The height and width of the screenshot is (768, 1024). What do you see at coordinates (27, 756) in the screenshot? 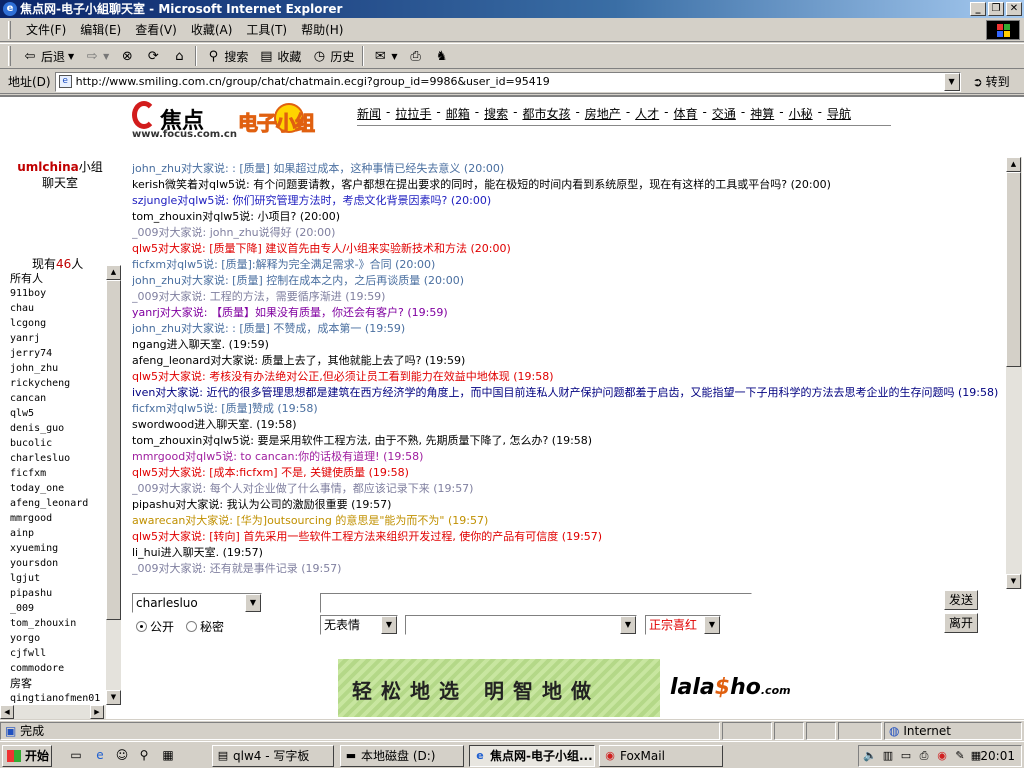
I see `start-button: 开始` at bounding box center [27, 756].